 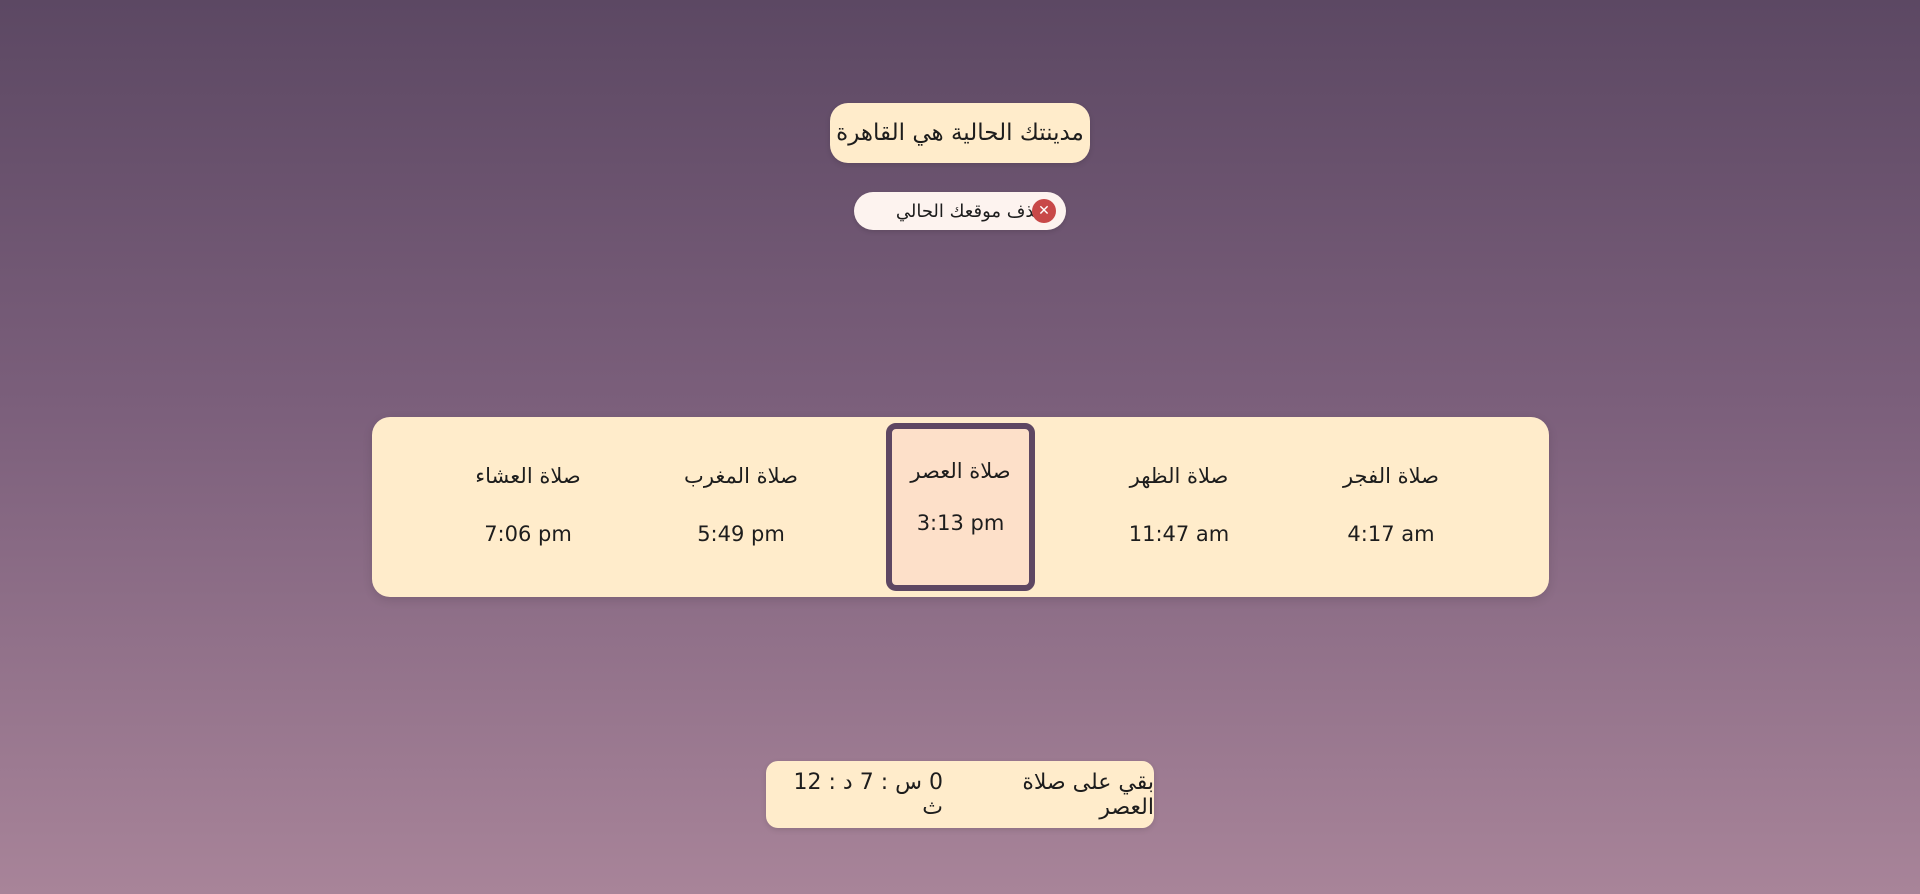 What do you see at coordinates (960, 523) in the screenshot?
I see `prayer-time: 3:13 pm` at bounding box center [960, 523].